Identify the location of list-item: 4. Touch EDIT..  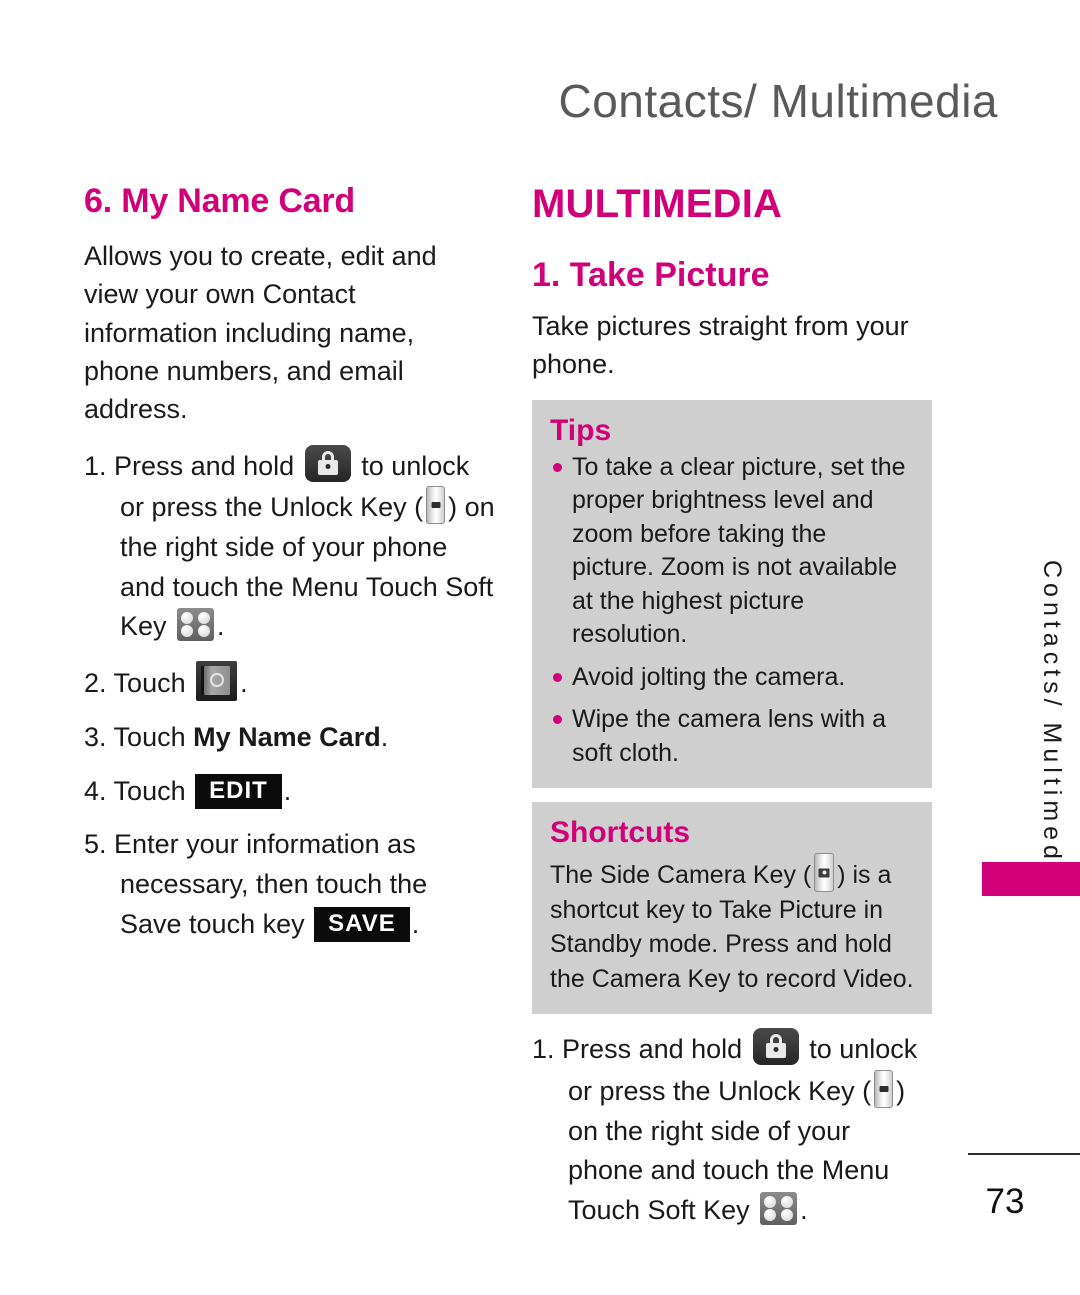
(290, 792).